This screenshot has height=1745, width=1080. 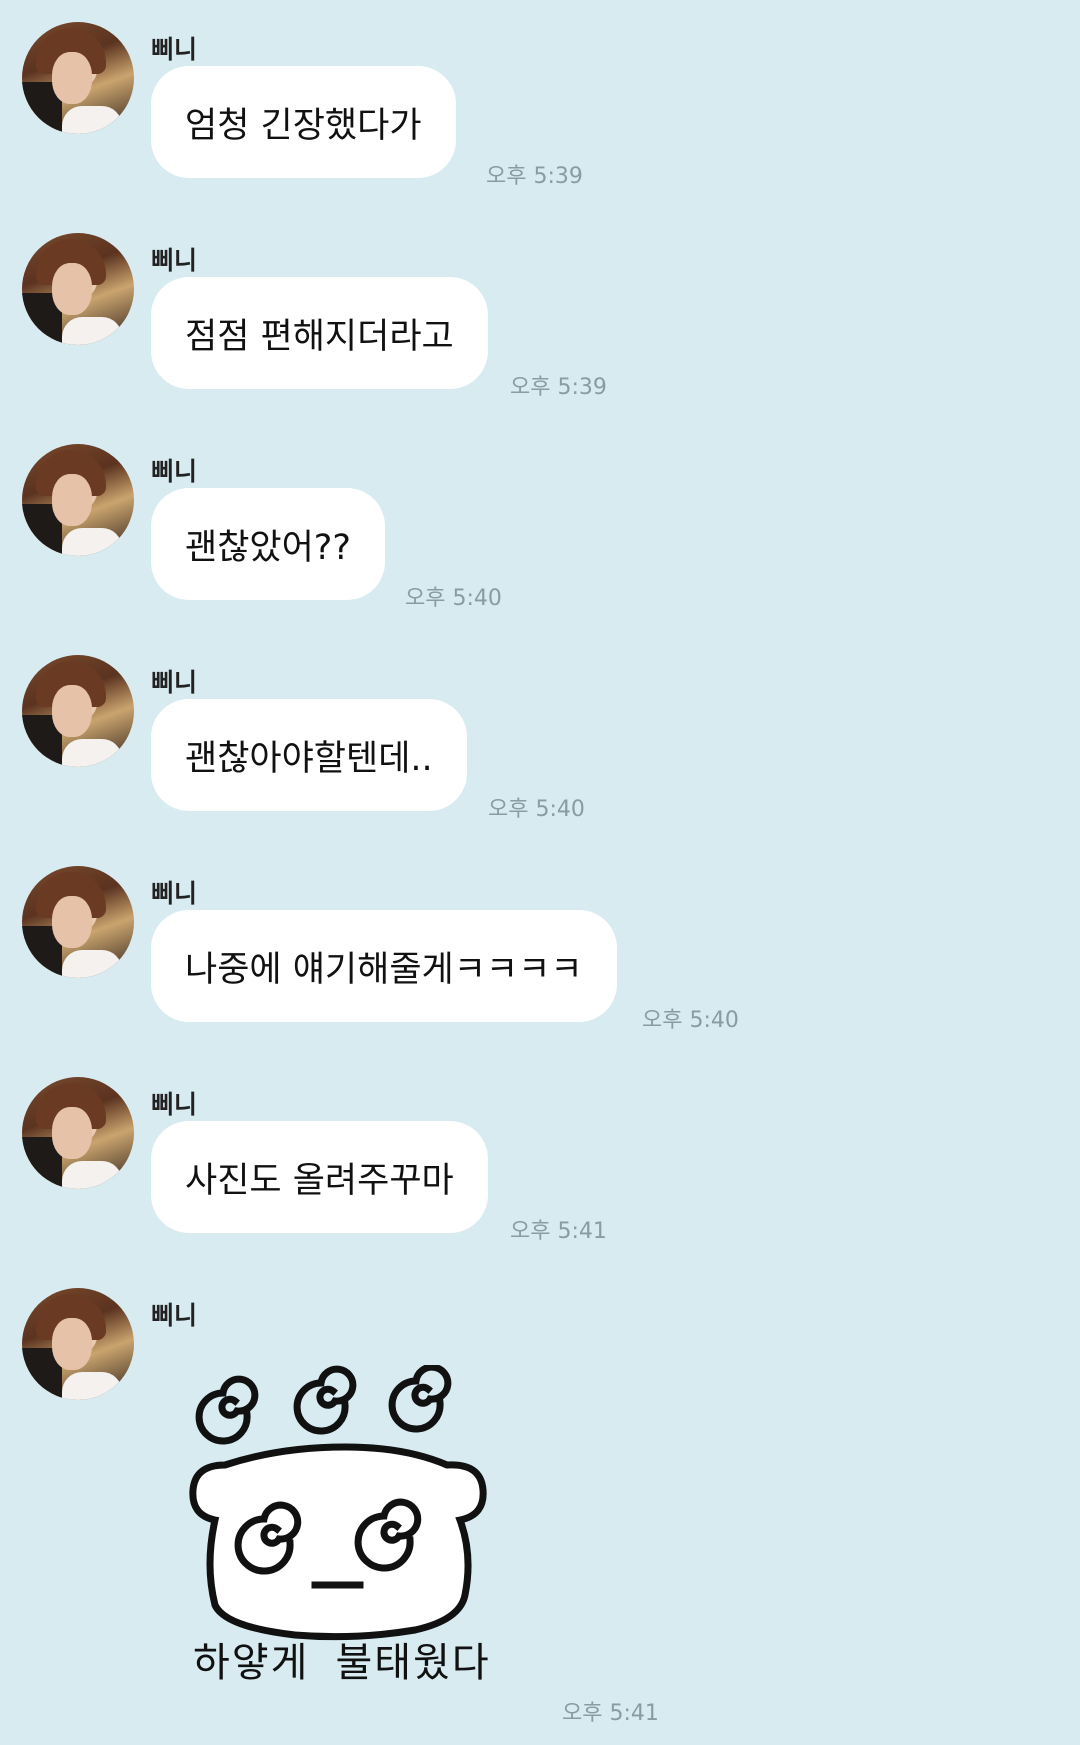 I want to click on message-bubble: 괜찮아야할텐데.., so click(x=309, y=755).